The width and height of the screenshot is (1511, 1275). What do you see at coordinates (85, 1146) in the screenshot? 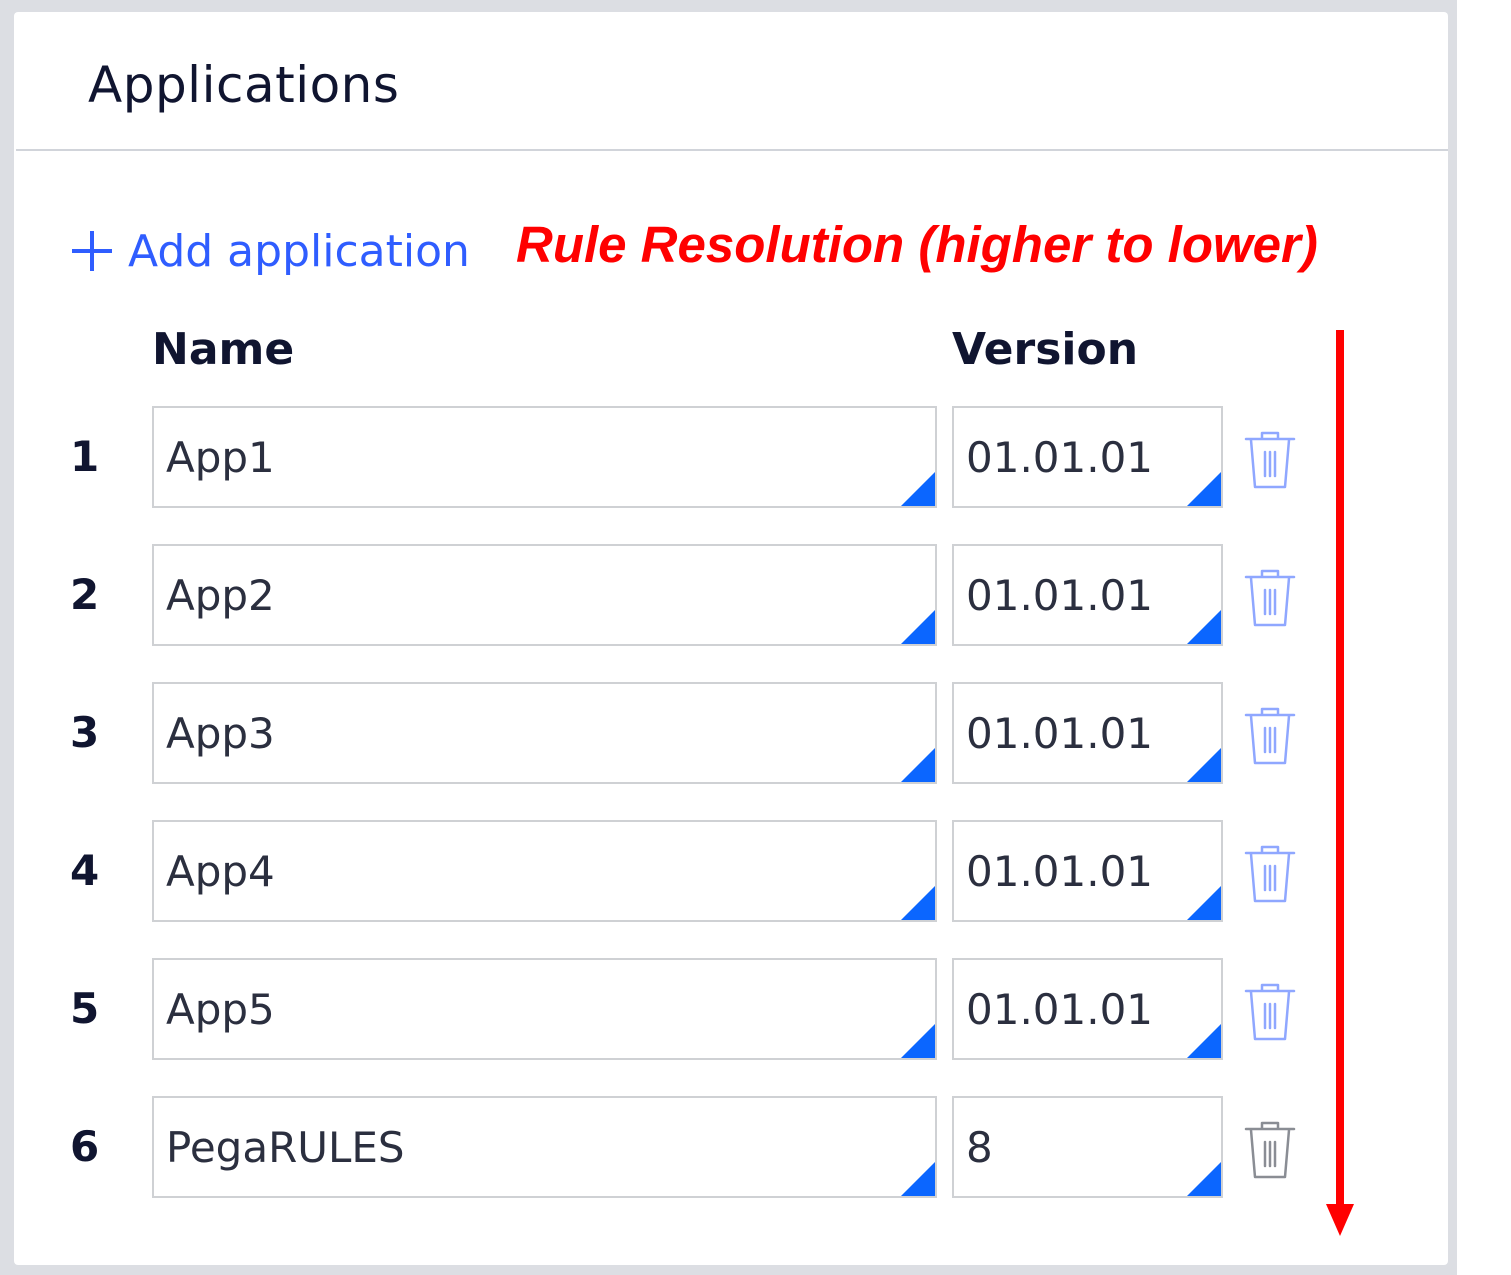
I see `row-index: 6` at bounding box center [85, 1146].